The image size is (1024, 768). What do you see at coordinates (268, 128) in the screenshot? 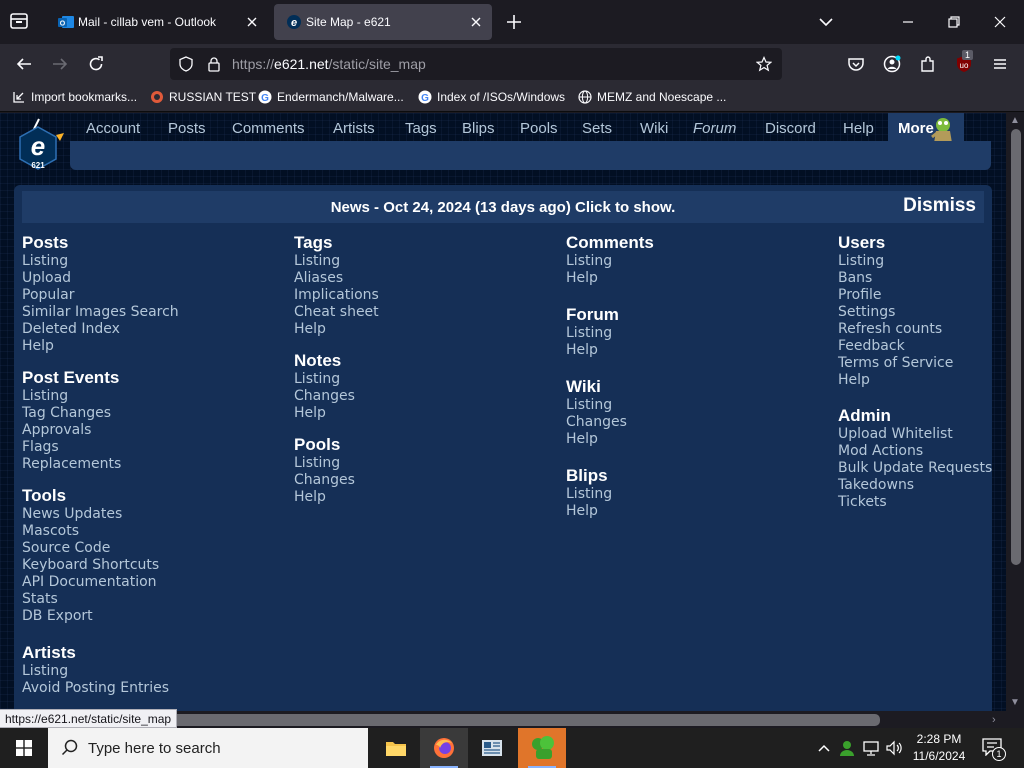
I see `nav-comments: Comments` at bounding box center [268, 128].